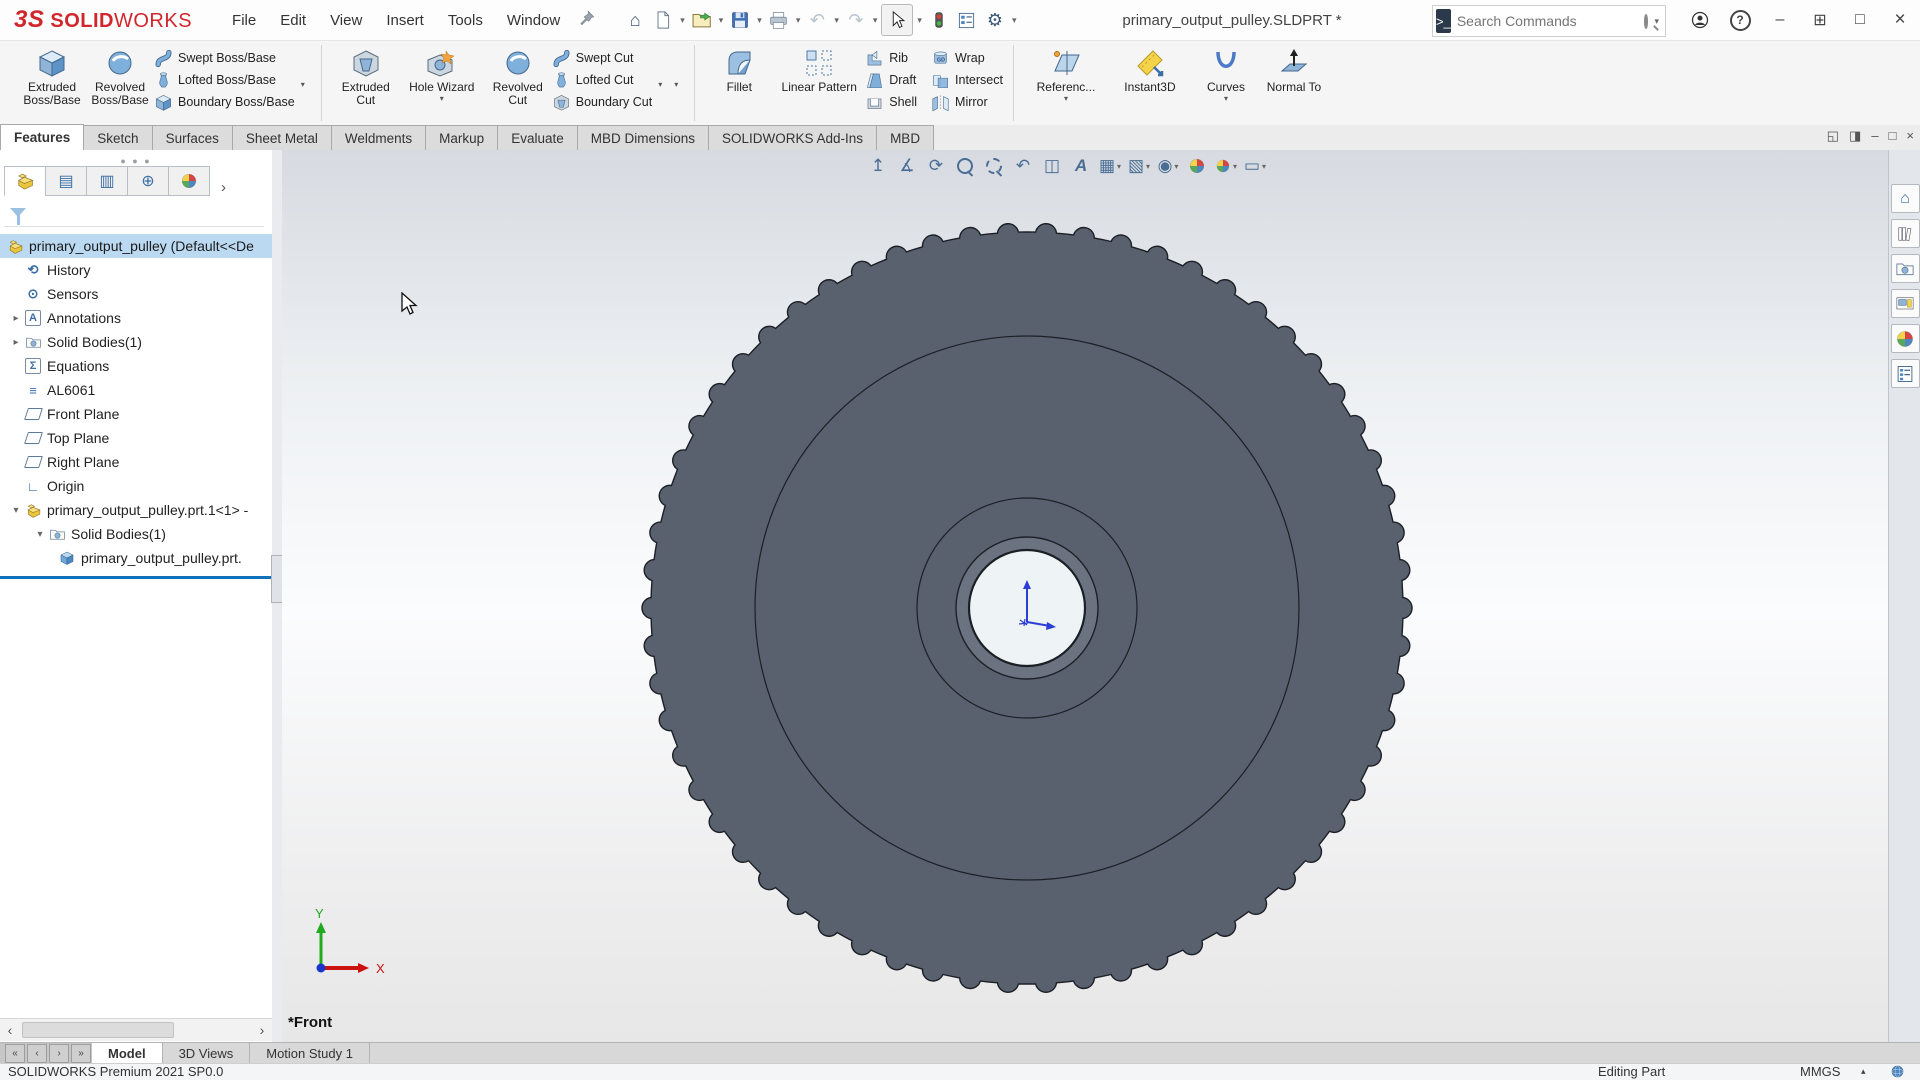 The width and height of the screenshot is (1920, 1080). What do you see at coordinates (676, 84) in the screenshot?
I see `cut-flyout-caret2-icon: ▾` at bounding box center [676, 84].